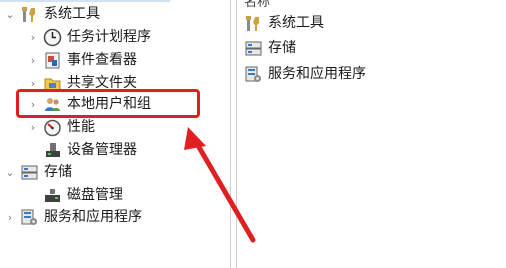 Image resolution: width=506 pixels, height=268 pixels. I want to click on list-item-label: 存储, so click(282, 48).